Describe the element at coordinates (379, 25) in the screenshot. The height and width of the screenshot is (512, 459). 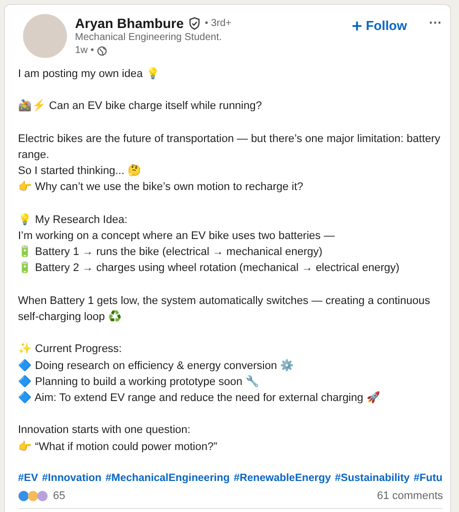
I see `follow-button: Follow` at that location.